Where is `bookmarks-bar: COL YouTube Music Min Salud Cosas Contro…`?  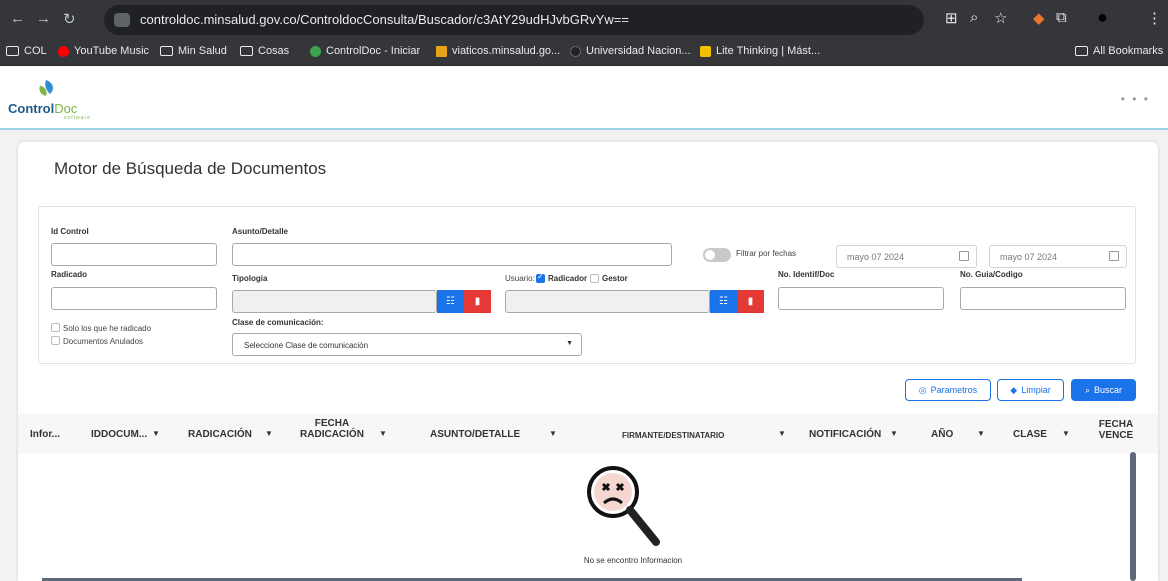 bookmarks-bar: COL YouTube Music Min Salud Cosas Contro… is located at coordinates (584, 53).